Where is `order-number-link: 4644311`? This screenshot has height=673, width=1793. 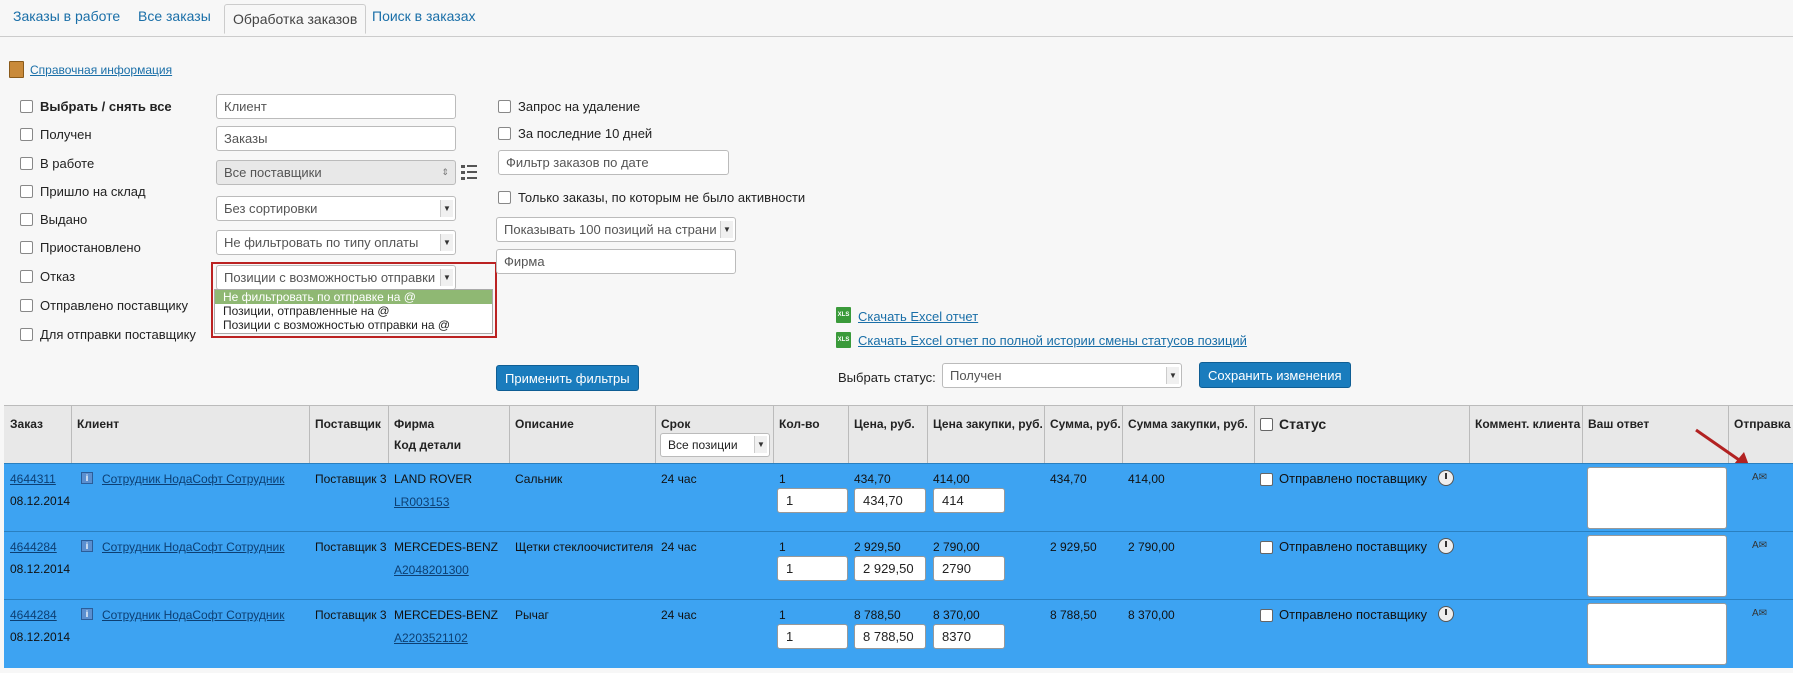 order-number-link: 4644311 is located at coordinates (33, 479).